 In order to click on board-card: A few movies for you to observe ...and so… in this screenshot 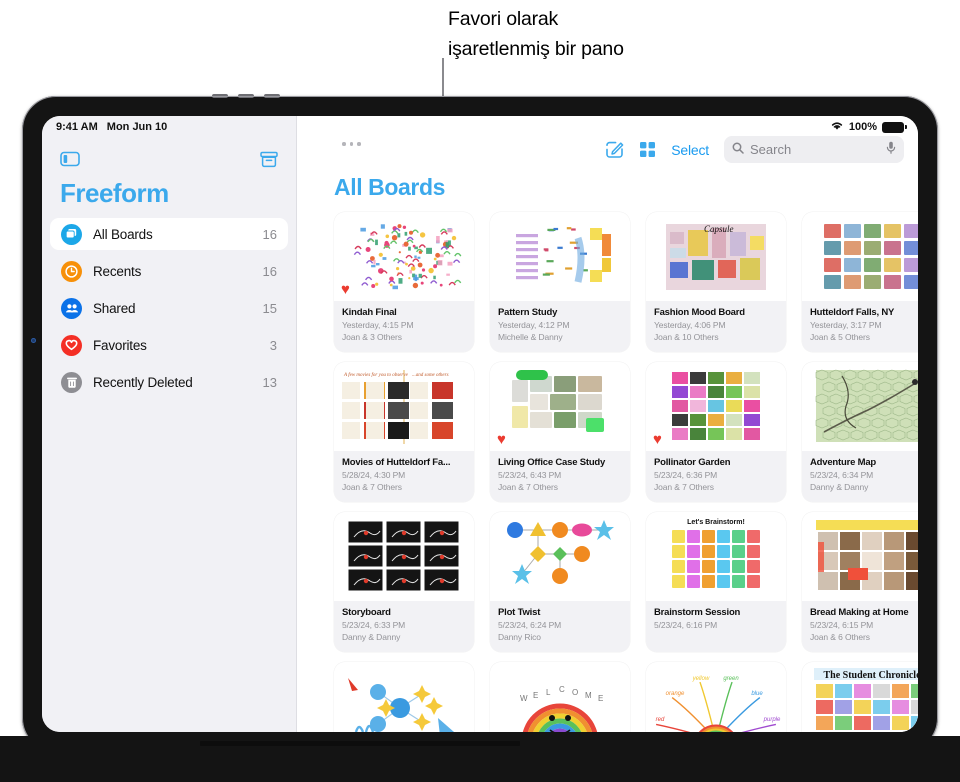, I will do `click(404, 432)`.